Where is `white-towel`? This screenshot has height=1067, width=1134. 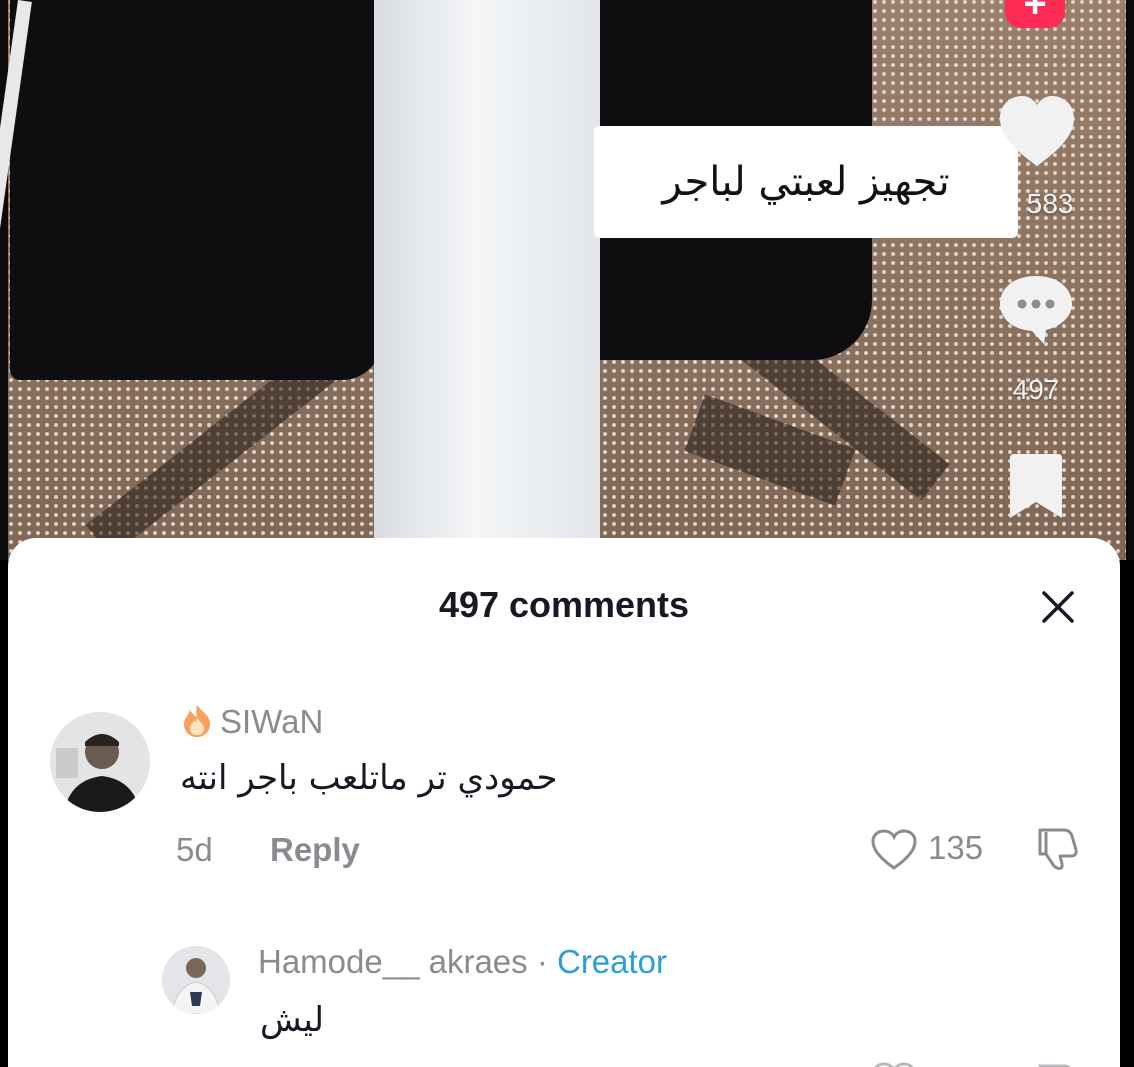
white-towel is located at coordinates (487, 280).